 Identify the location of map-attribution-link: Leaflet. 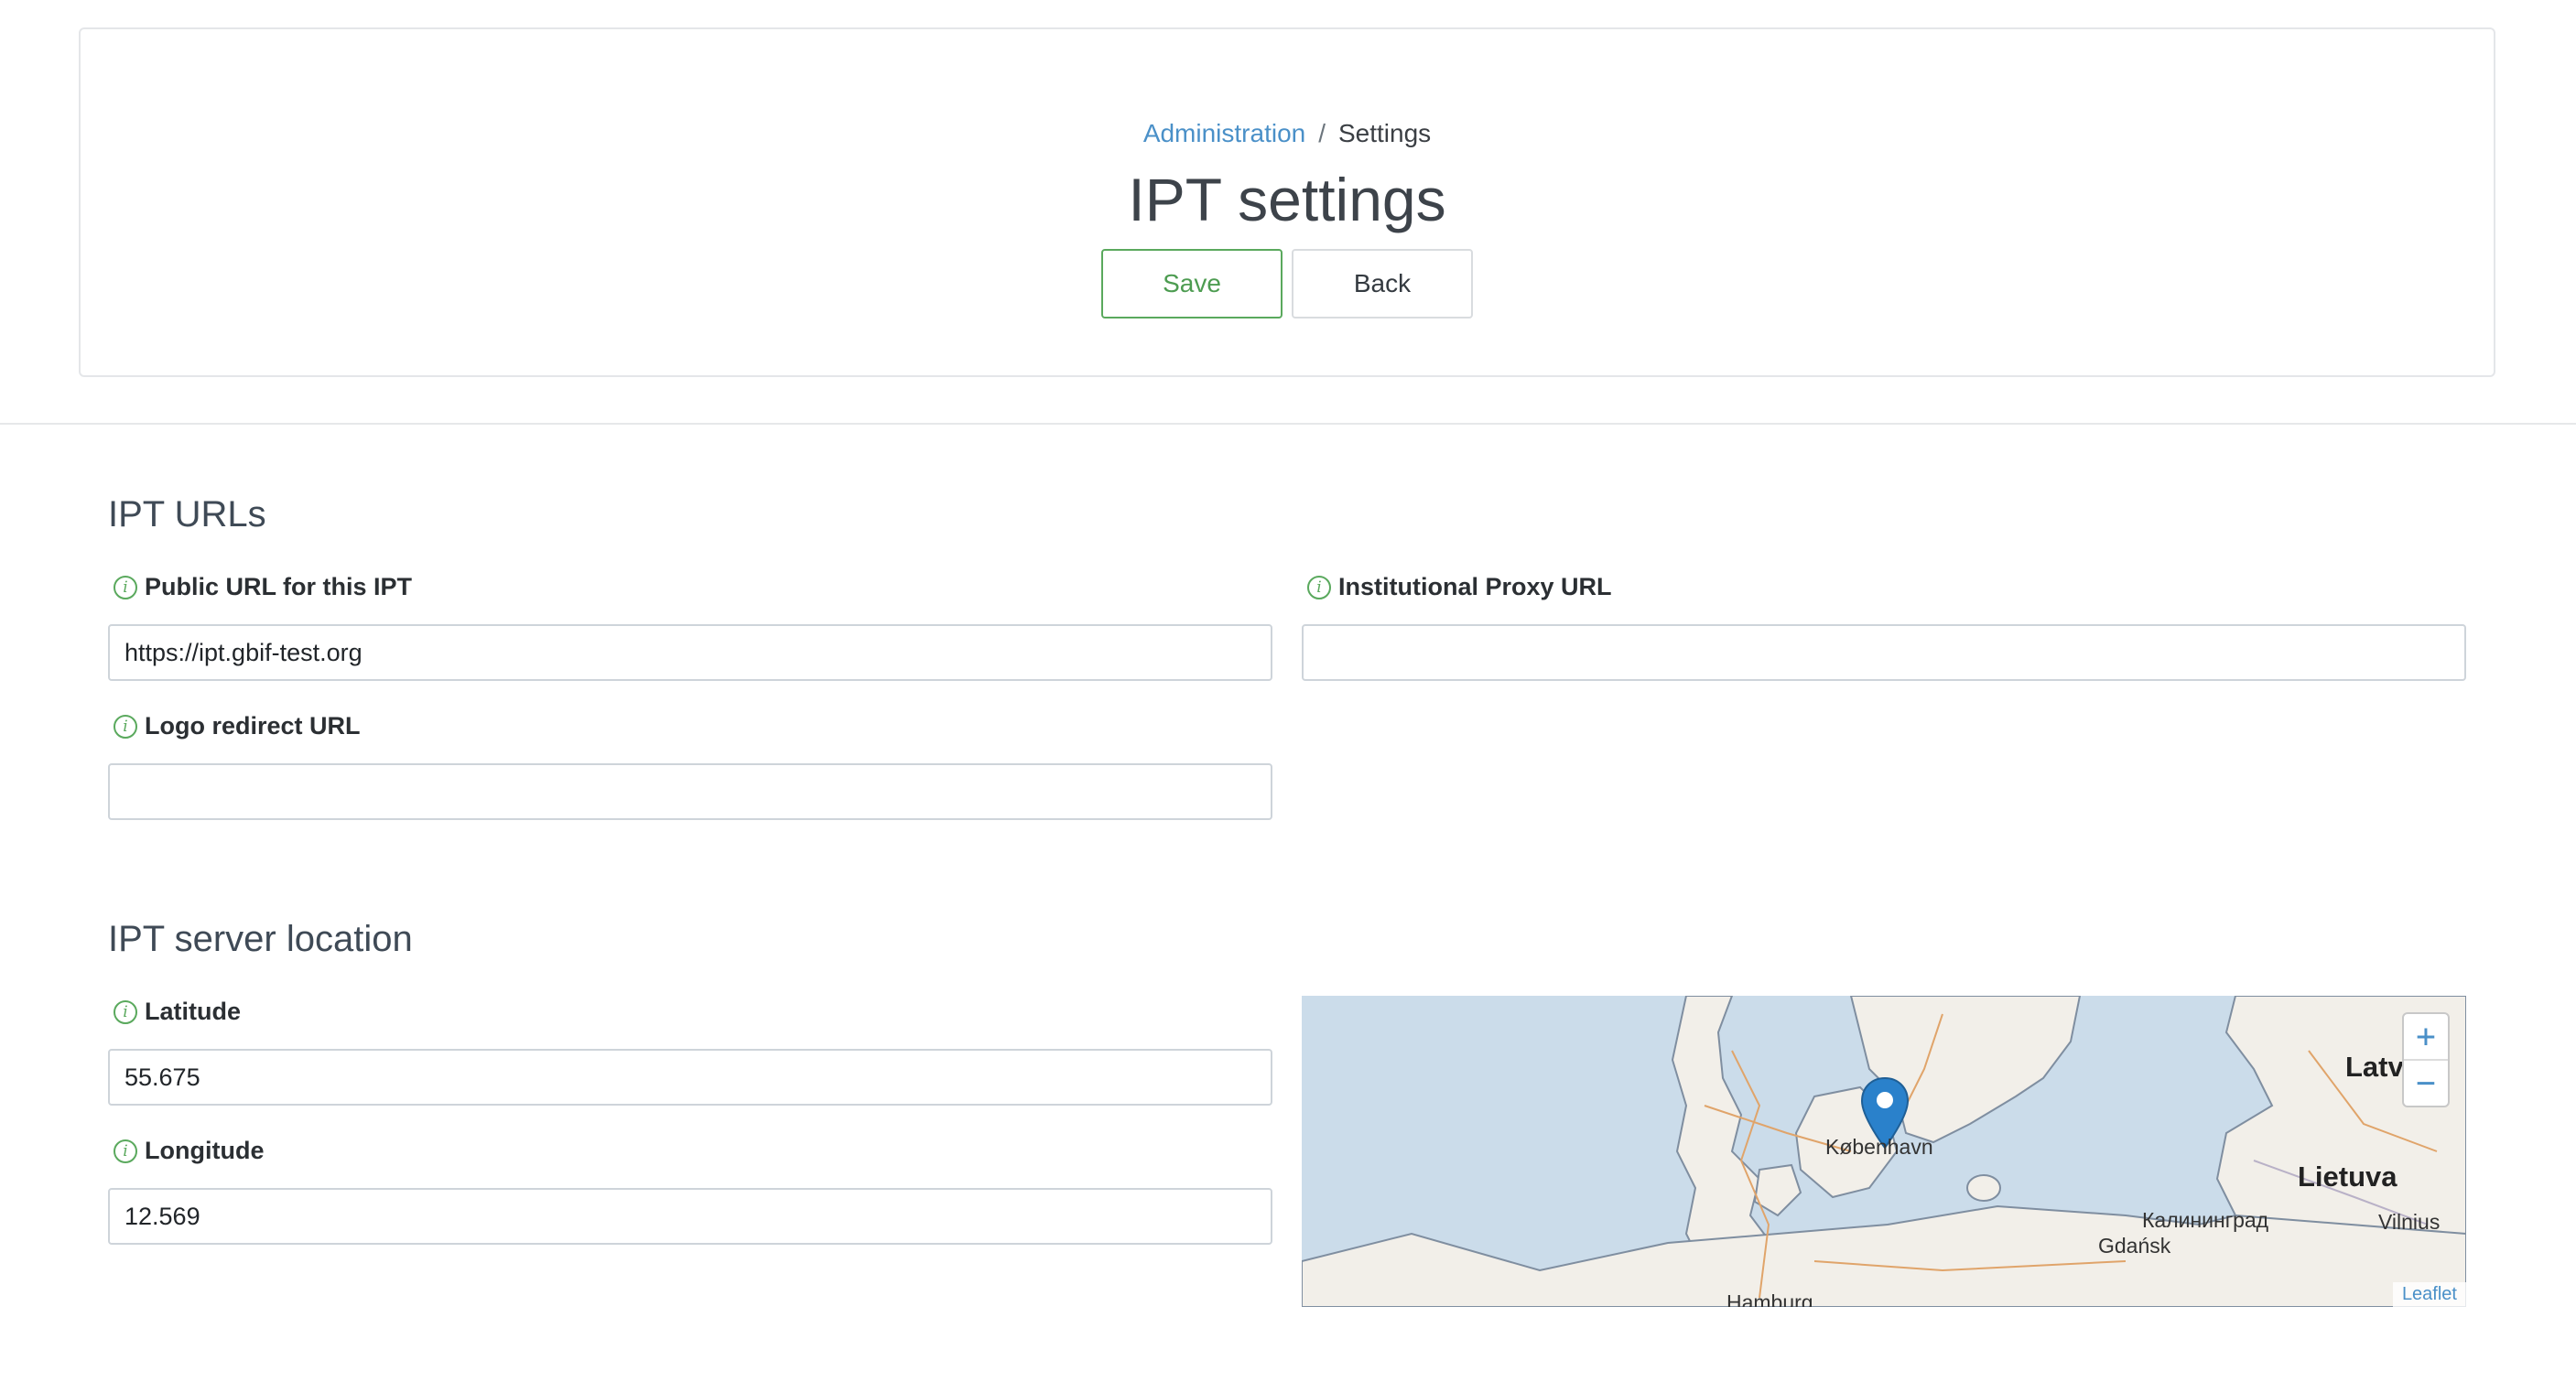
(2429, 1294).